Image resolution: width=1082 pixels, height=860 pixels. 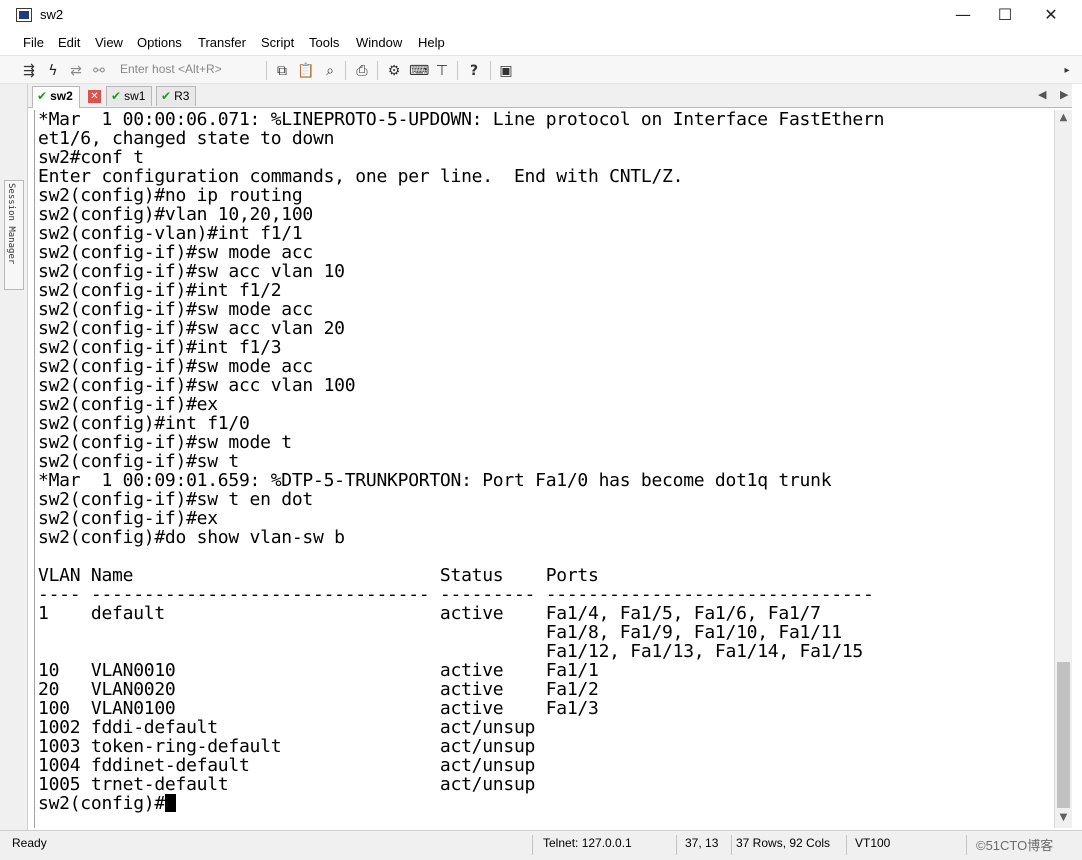 I want to click on terminal-line: 10 VLAN0010 active Fa1/1, so click(x=318, y=670).